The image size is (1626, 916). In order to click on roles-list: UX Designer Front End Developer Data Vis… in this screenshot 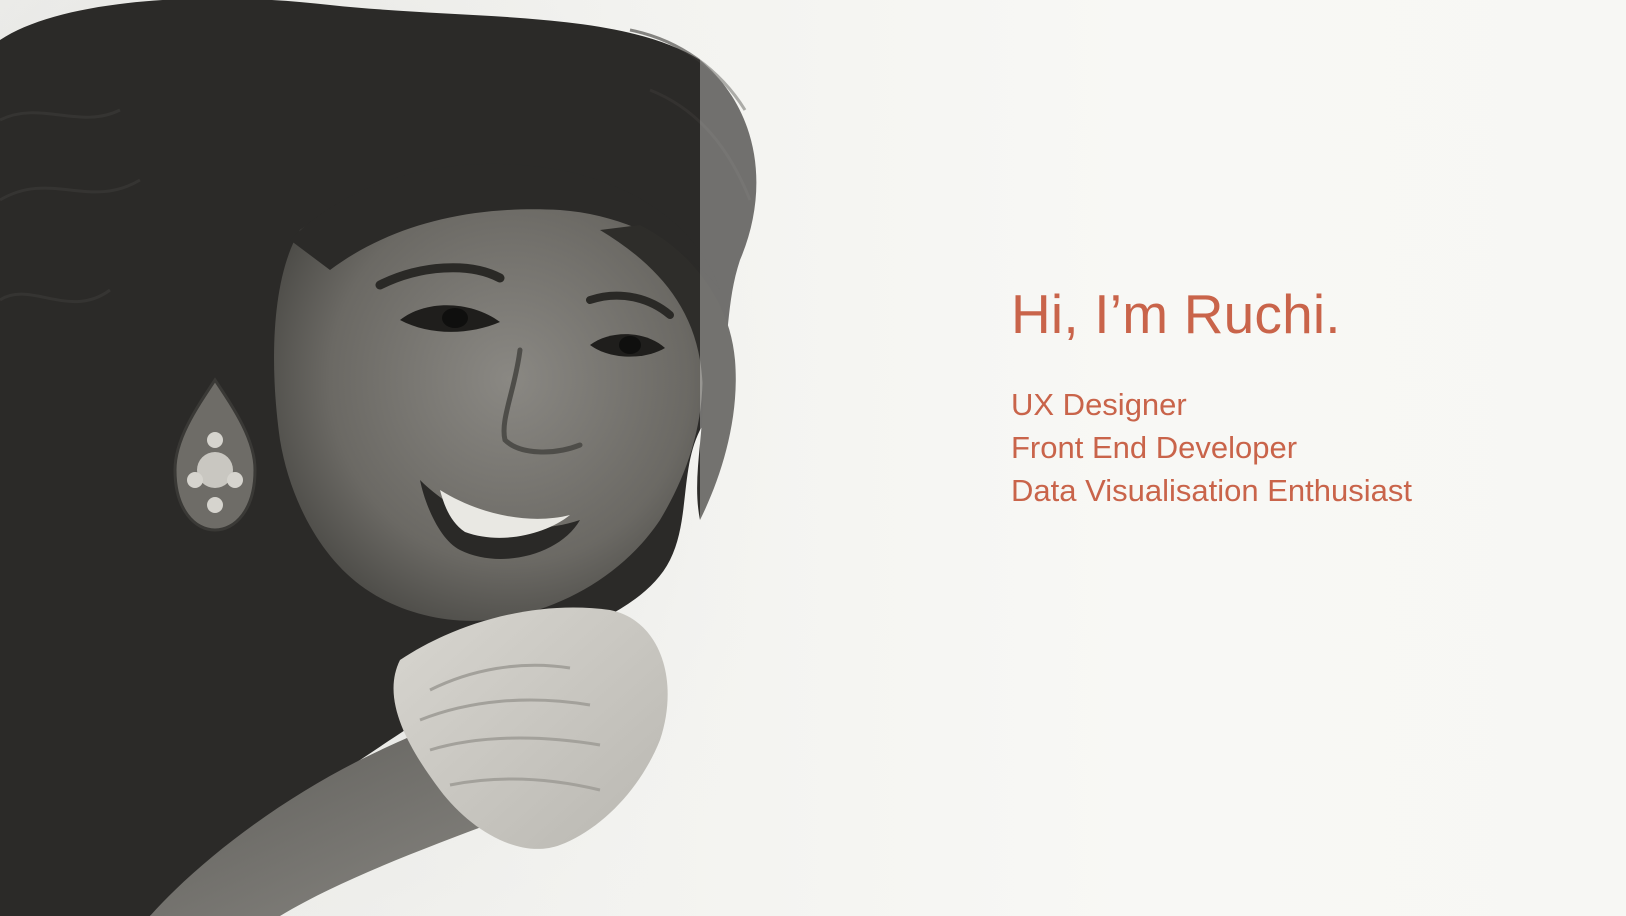, I will do `click(1211, 447)`.